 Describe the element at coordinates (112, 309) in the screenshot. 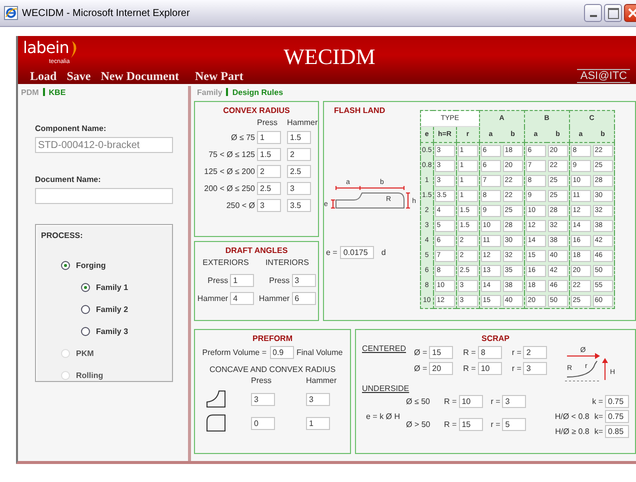

I see `radio-label: Family 2` at that location.